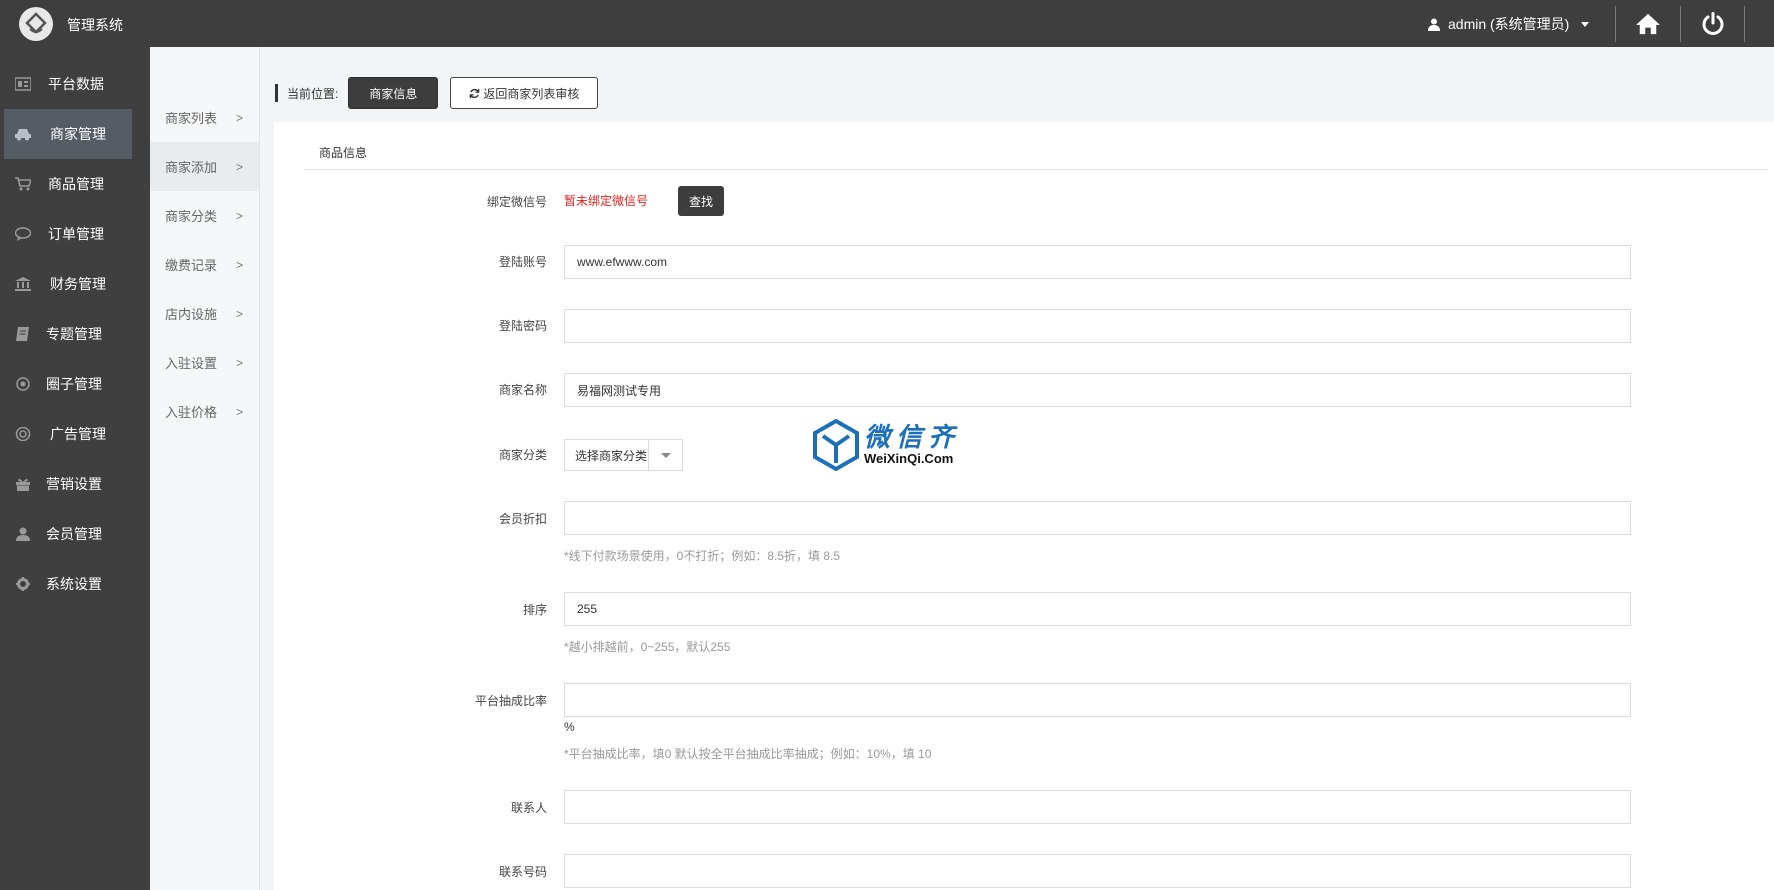 Image resolution: width=1774 pixels, height=890 pixels. What do you see at coordinates (534, 610) in the screenshot?
I see `sort-label: 排序` at bounding box center [534, 610].